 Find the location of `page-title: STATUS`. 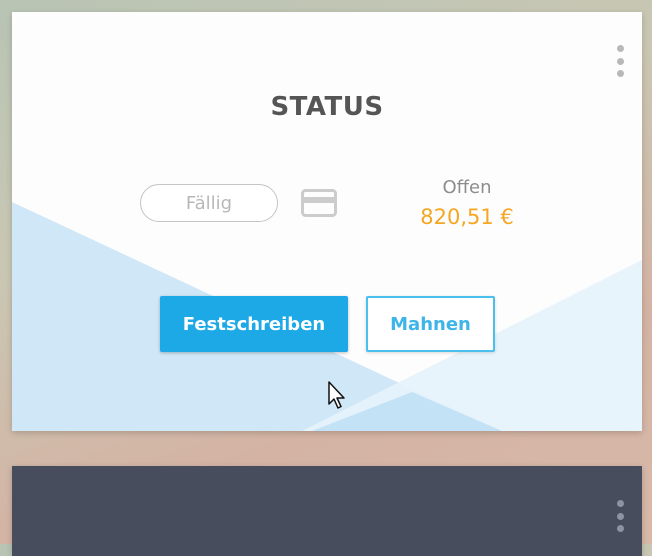

page-title: STATUS is located at coordinates (327, 107).